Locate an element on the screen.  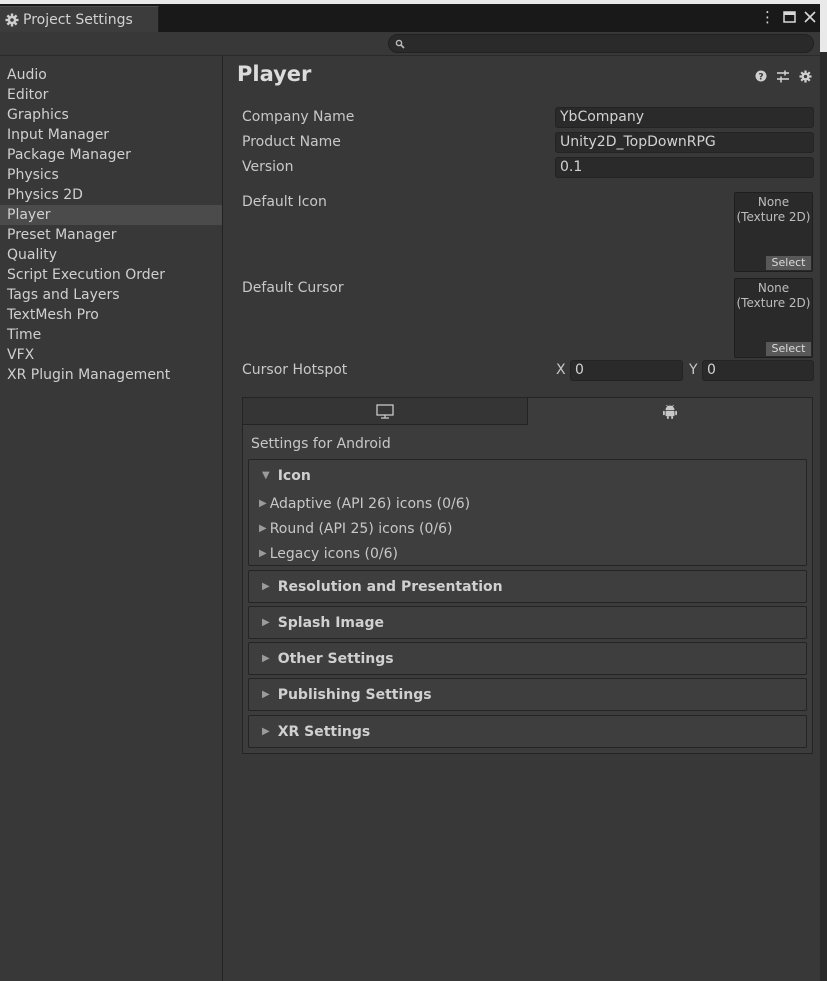
default-cursor-type: (Texture 2D) is located at coordinates (773, 303).